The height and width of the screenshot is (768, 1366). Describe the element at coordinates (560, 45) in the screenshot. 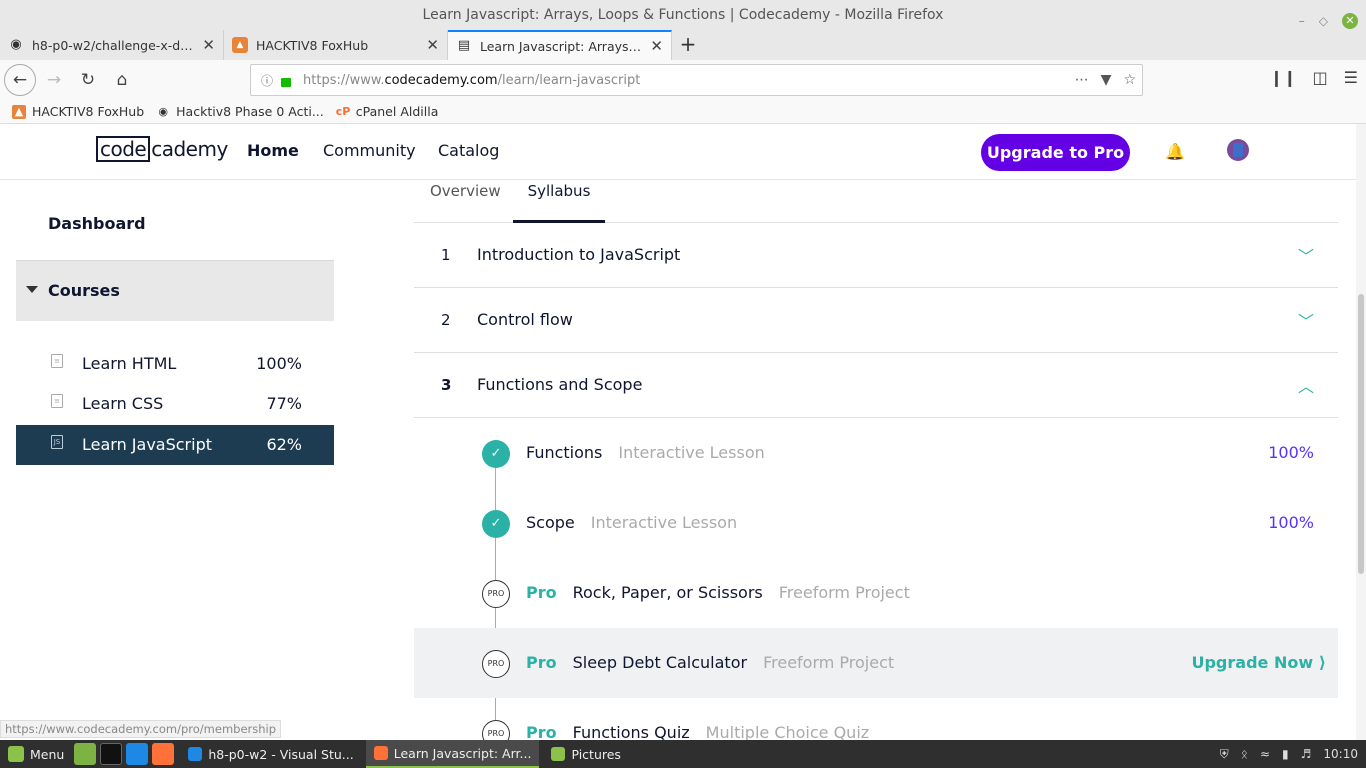

I see `browser-tab-active: ▤ Learn Javascript: Arrays, Loop ✕` at that location.